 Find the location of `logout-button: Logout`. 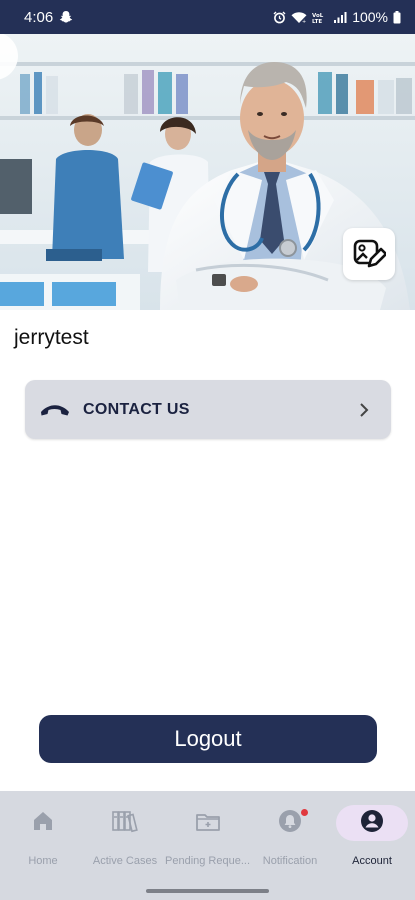

logout-button: Logout is located at coordinates (208, 739).